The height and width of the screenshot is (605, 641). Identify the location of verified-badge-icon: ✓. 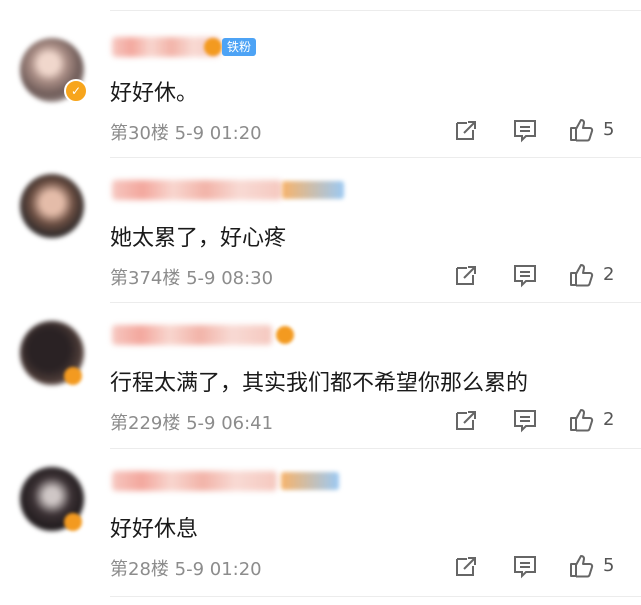
(76, 91).